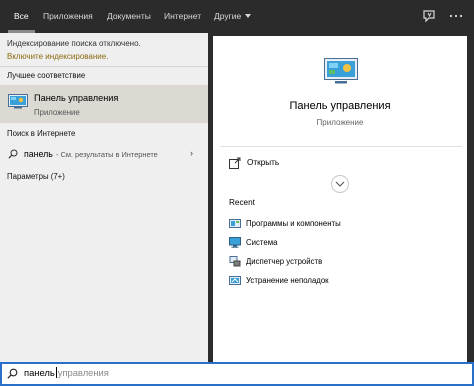 This screenshot has width=474, height=386. Describe the element at coordinates (129, 16) in the screenshot. I see `tab-documents: Документы` at that location.